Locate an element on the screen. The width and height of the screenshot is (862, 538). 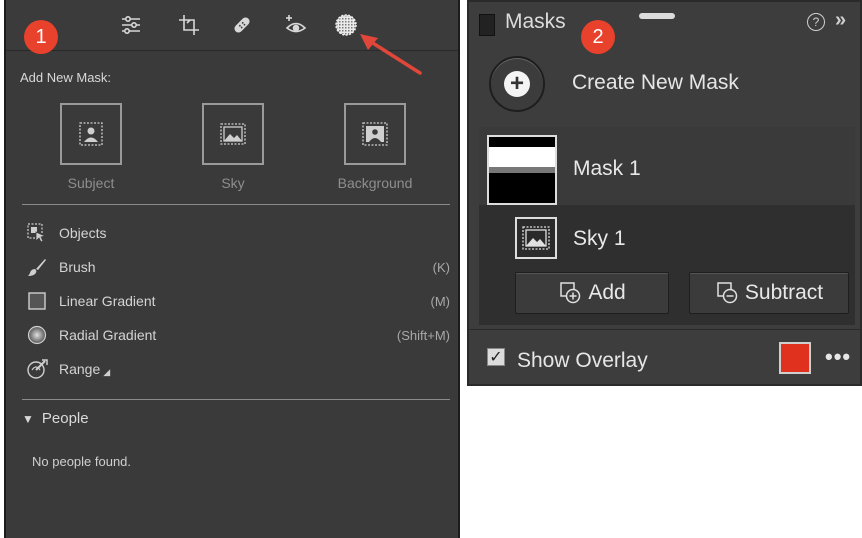
masks-title: Masks is located at coordinates (535, 21).